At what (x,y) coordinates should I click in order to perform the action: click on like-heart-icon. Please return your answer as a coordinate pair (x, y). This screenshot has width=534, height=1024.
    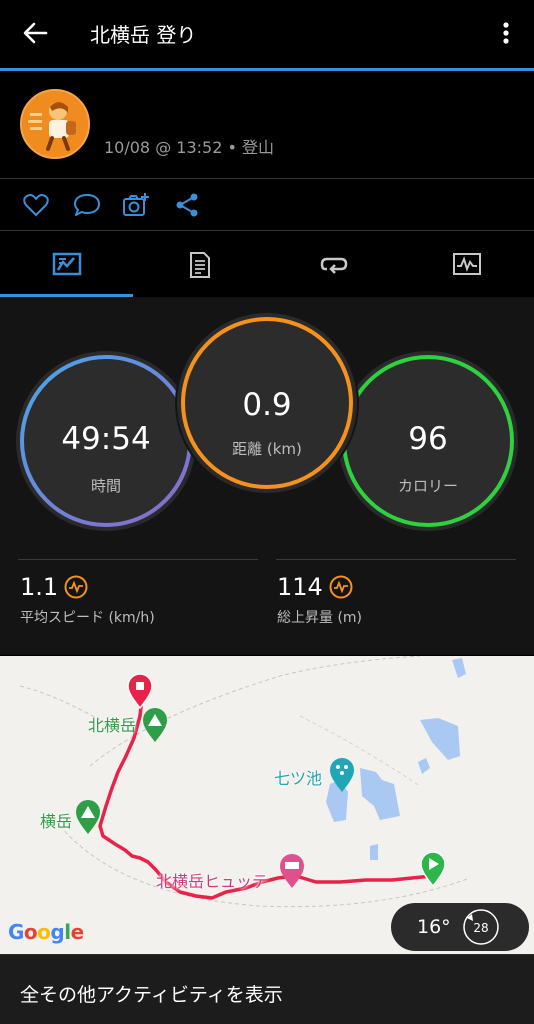
    Looking at the image, I should click on (36, 205).